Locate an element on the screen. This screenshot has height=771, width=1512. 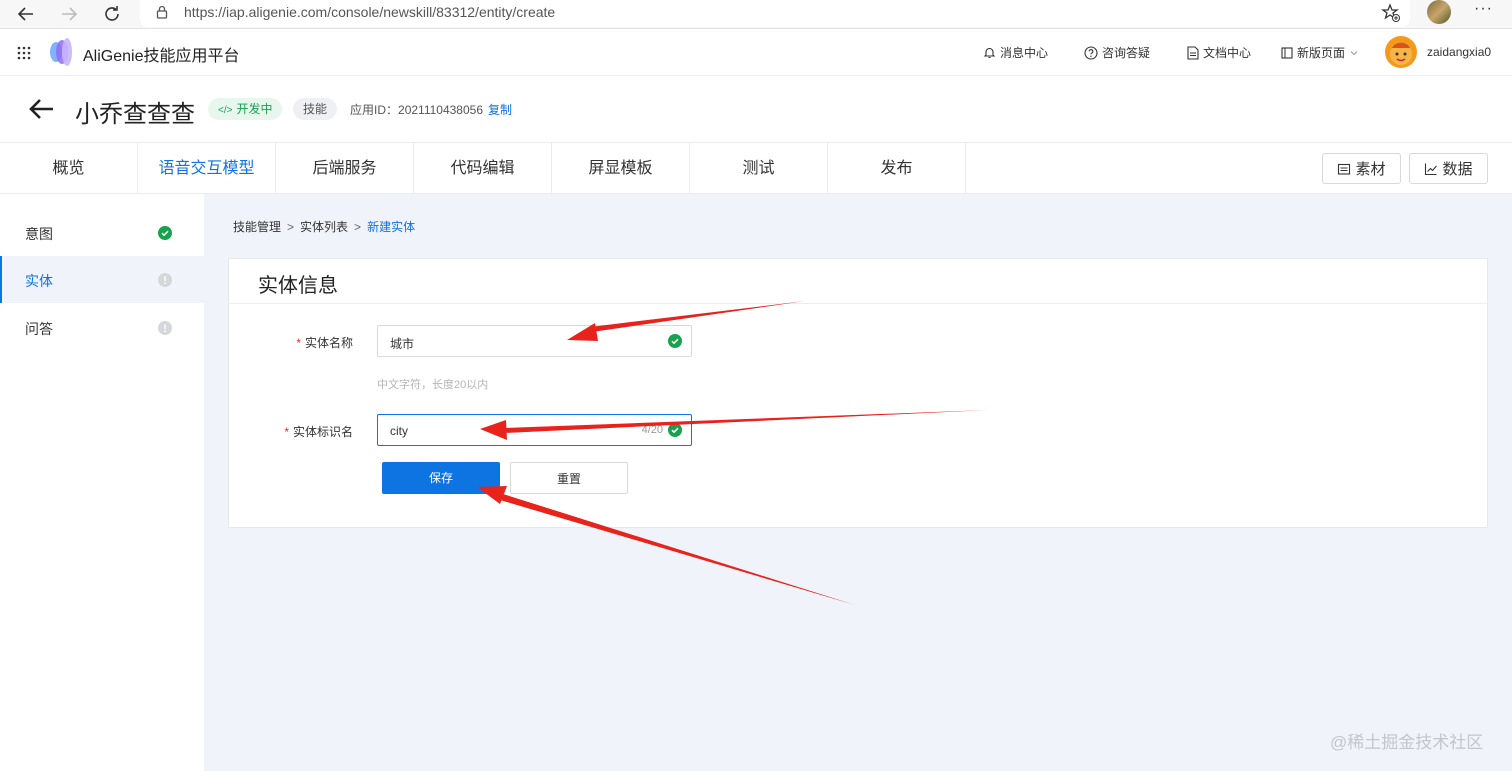
line-chart-icon is located at coordinates (1431, 169).